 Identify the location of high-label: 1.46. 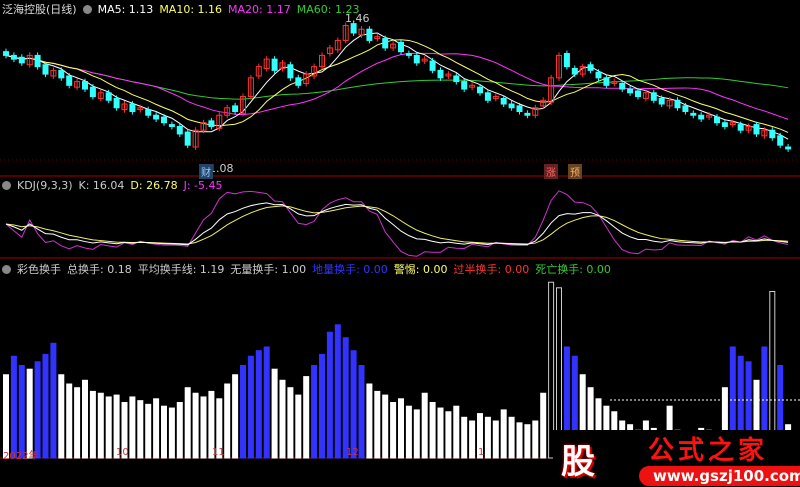
(357, 18).